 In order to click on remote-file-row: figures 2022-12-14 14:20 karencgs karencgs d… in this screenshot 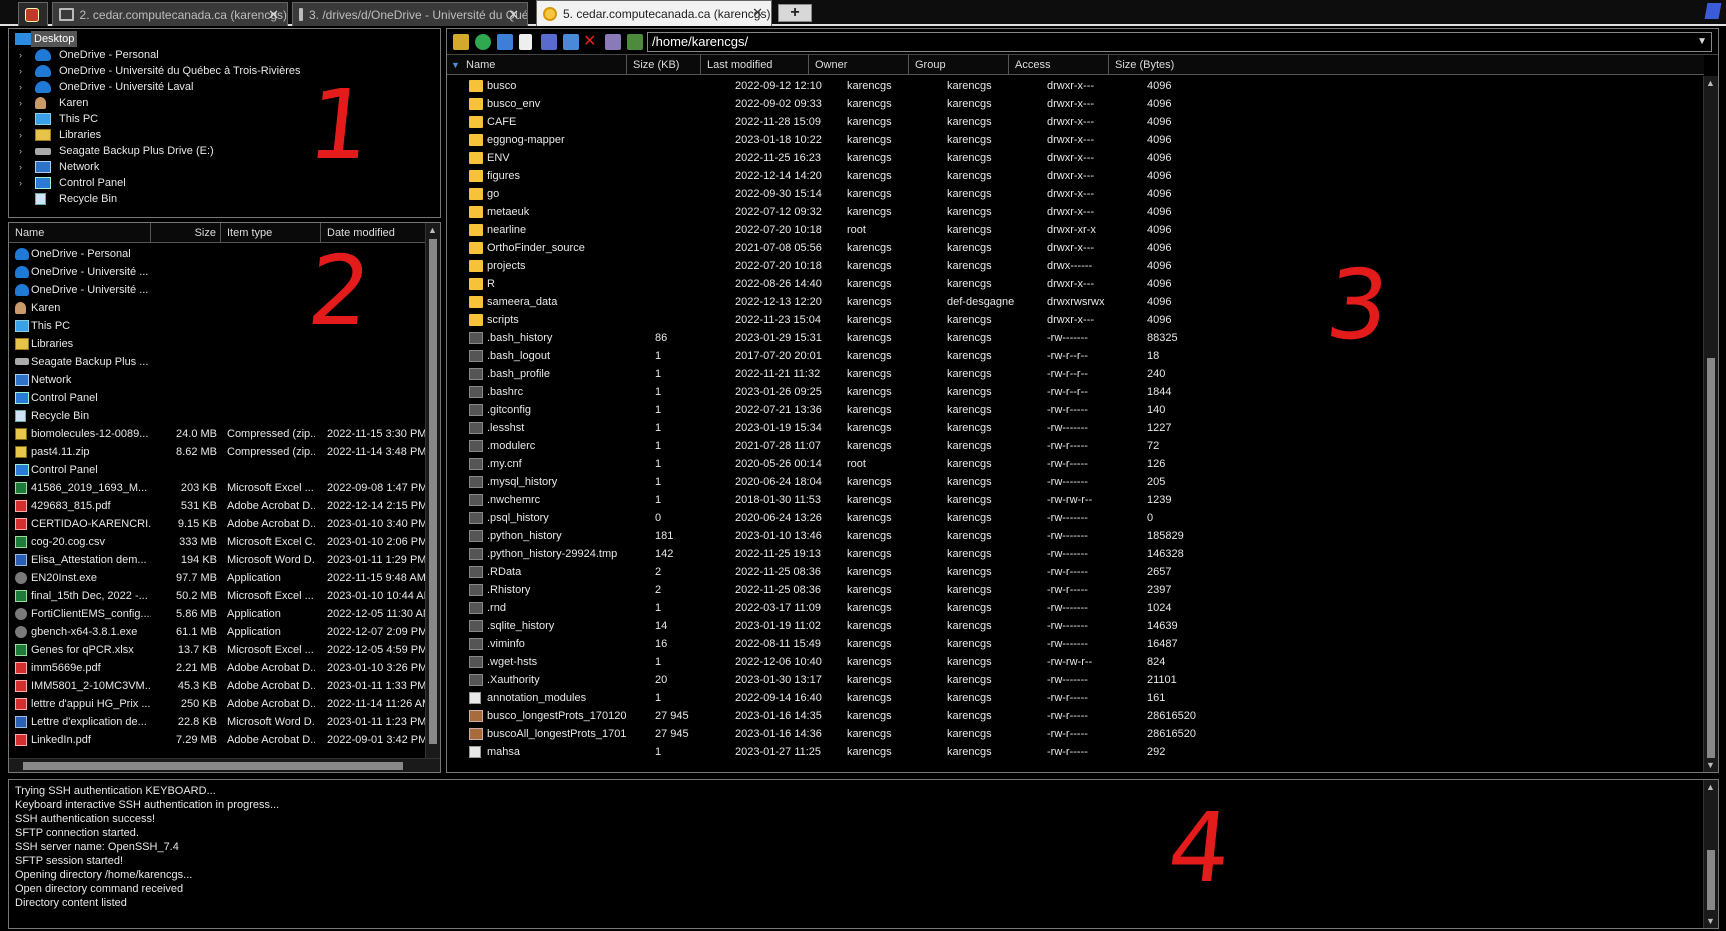, I will do `click(1075, 176)`.